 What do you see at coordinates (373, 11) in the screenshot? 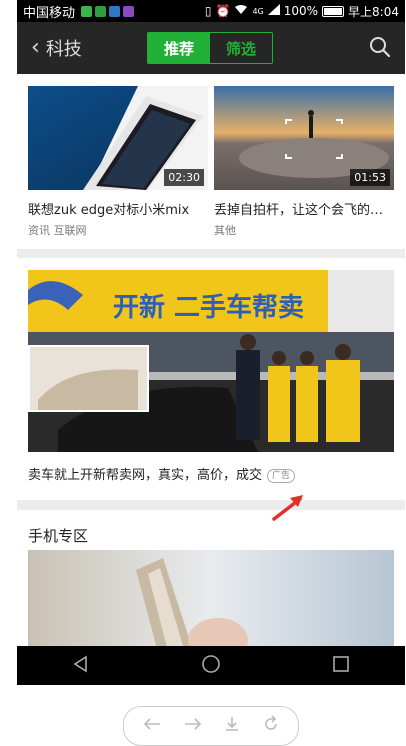
I see `clock: 早上8:04` at bounding box center [373, 11].